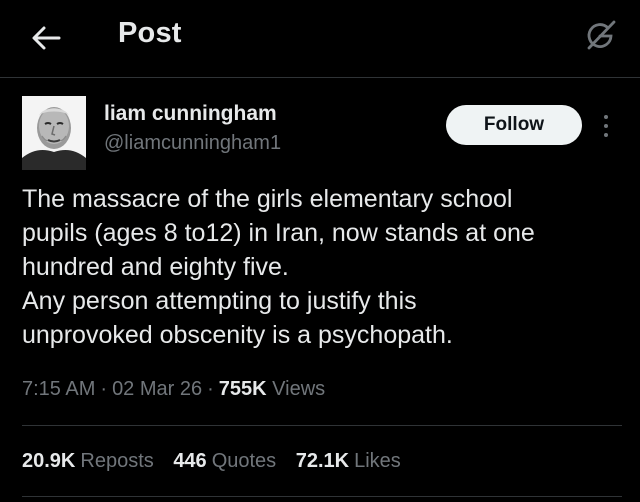  Describe the element at coordinates (237, 335) in the screenshot. I see `tweet-line: unprovoked obscenity is a psychopath.` at that location.